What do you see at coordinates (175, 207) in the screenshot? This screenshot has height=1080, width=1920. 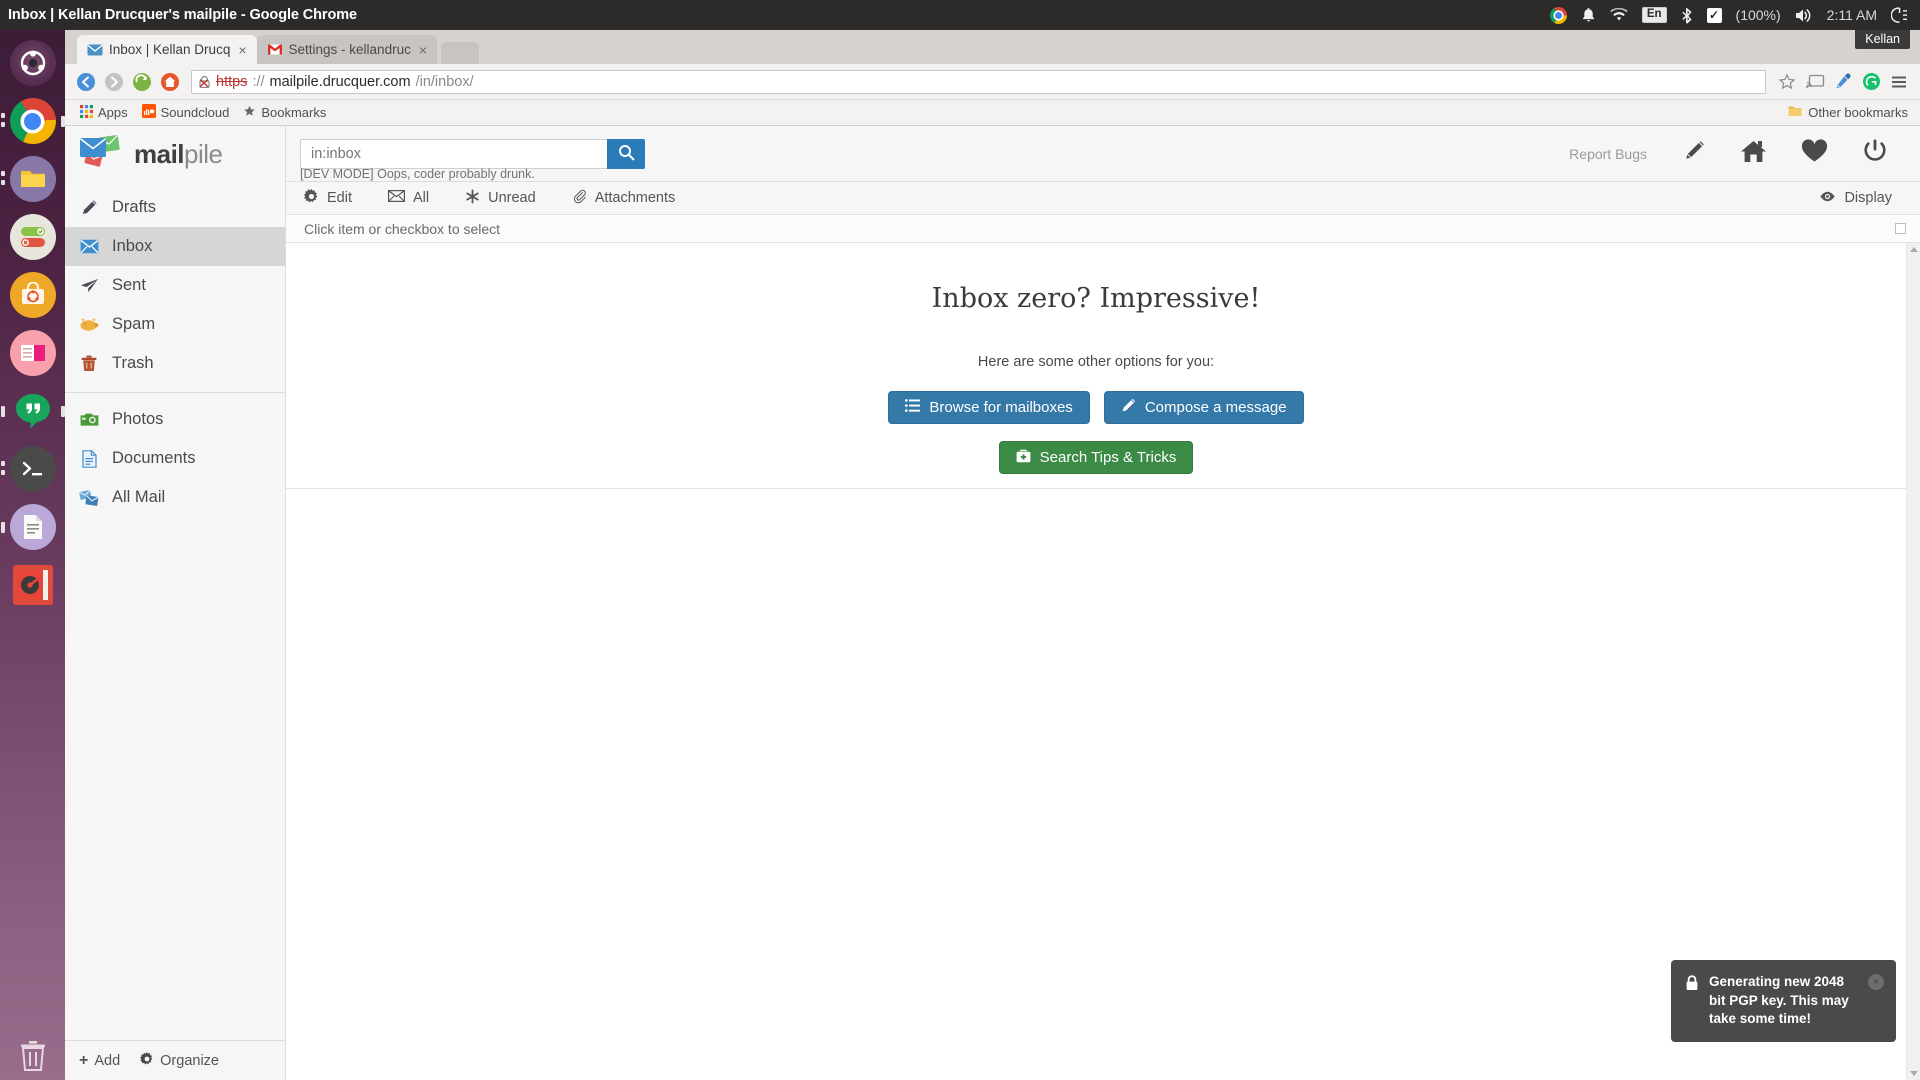 I see `sidebar-item-drafts: Drafts` at bounding box center [175, 207].